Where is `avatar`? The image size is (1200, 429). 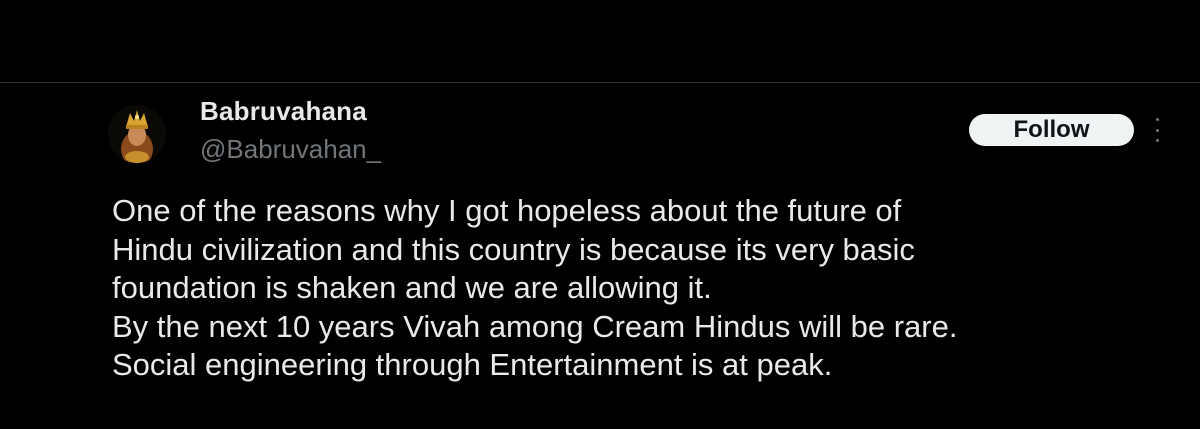
avatar is located at coordinates (137, 134).